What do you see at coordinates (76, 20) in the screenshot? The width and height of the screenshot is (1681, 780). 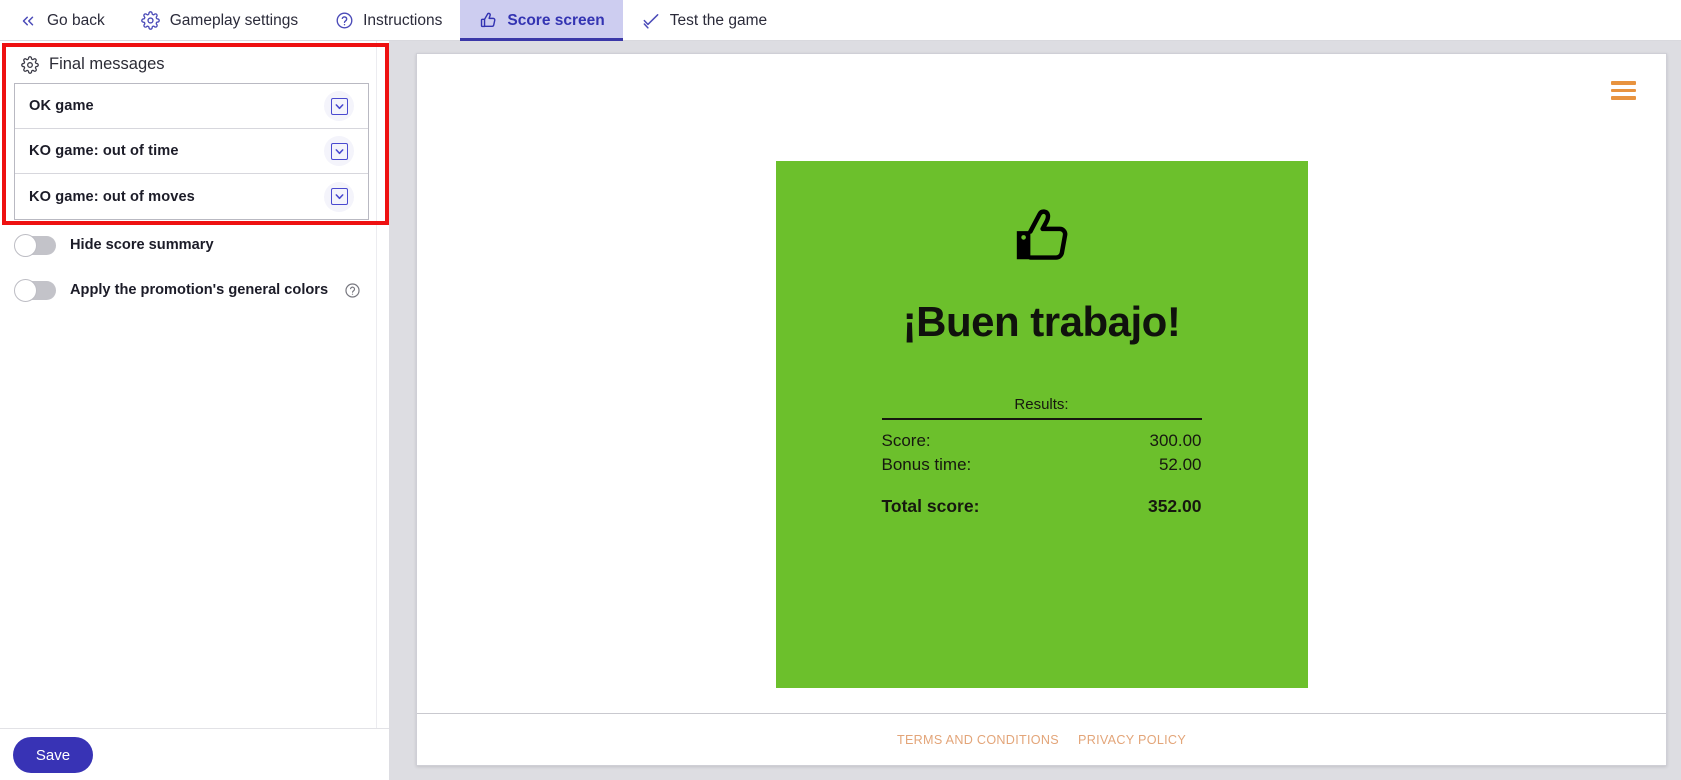 I see `tab-label: Go back` at bounding box center [76, 20].